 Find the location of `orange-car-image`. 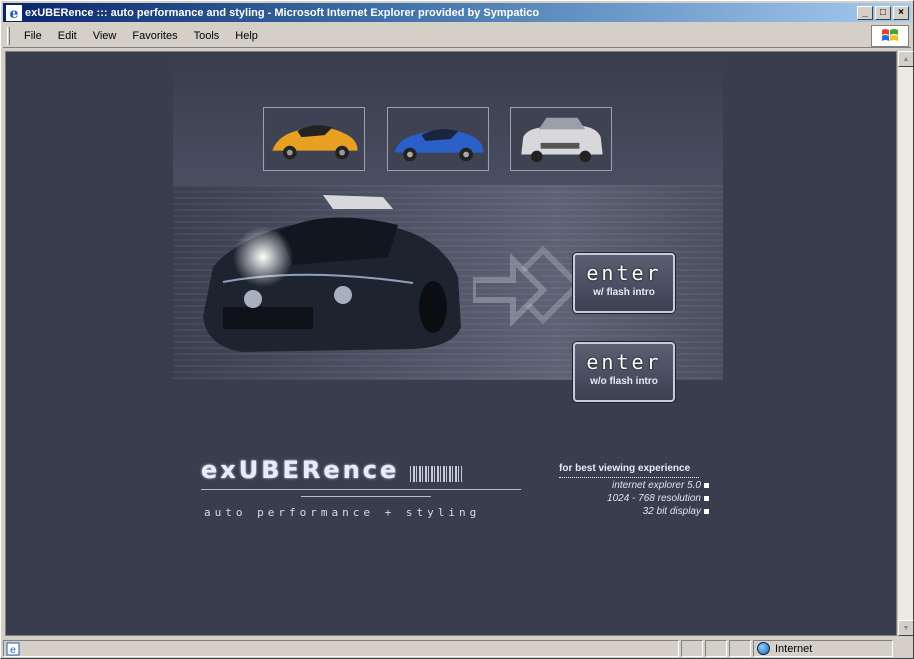

orange-car-image is located at coordinates (314, 139).